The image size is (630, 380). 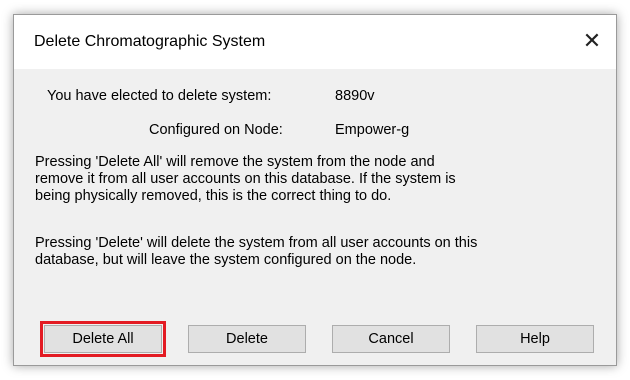 What do you see at coordinates (247, 339) in the screenshot?
I see `delete-button: Delete` at bounding box center [247, 339].